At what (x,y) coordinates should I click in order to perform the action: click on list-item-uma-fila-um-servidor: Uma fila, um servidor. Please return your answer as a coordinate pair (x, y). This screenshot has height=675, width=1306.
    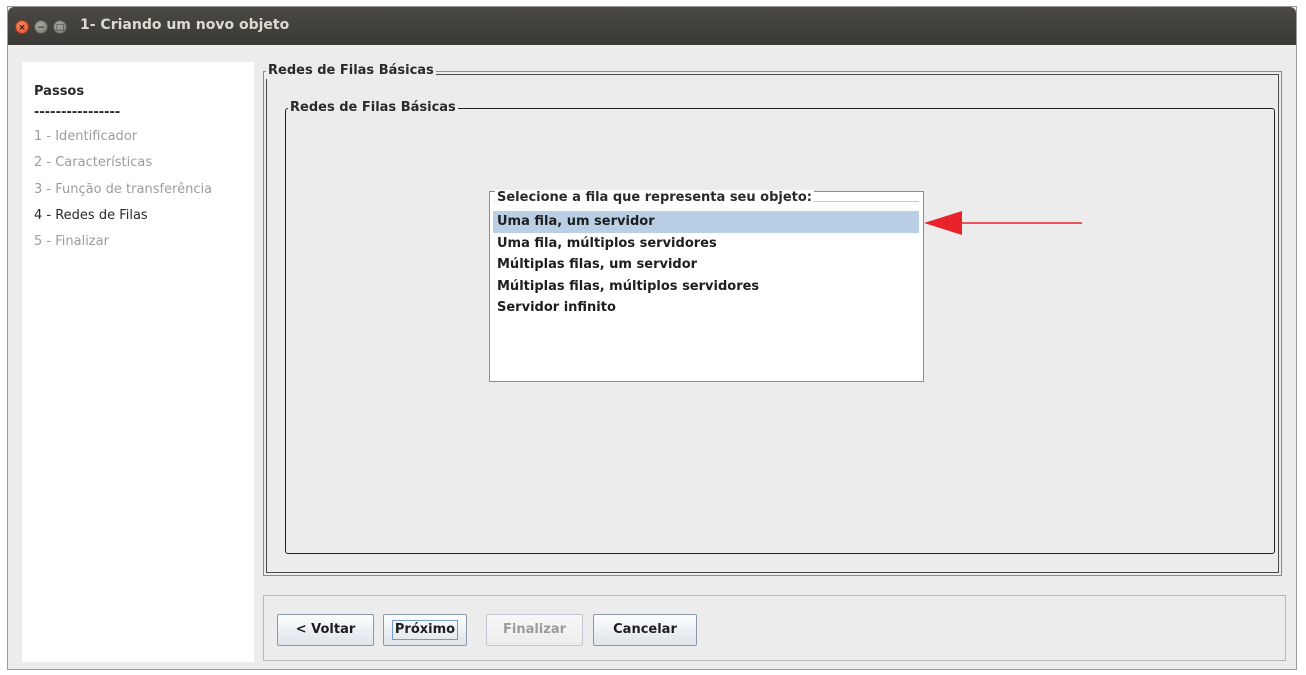
    Looking at the image, I should click on (706, 222).